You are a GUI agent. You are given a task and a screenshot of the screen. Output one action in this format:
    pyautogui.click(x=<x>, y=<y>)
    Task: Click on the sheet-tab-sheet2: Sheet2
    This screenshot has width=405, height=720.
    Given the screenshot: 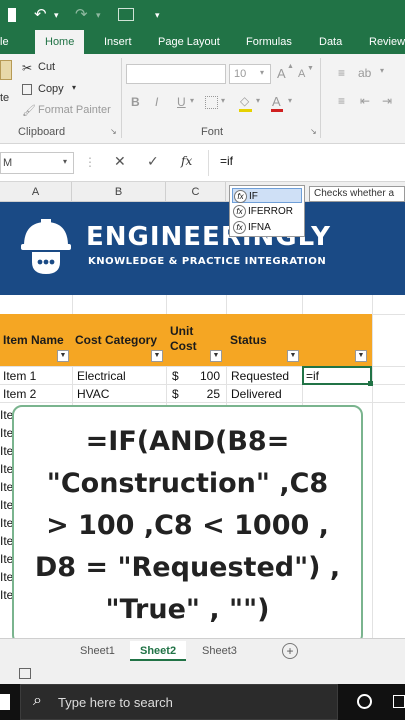 What is the action you would take?
    pyautogui.click(x=158, y=651)
    